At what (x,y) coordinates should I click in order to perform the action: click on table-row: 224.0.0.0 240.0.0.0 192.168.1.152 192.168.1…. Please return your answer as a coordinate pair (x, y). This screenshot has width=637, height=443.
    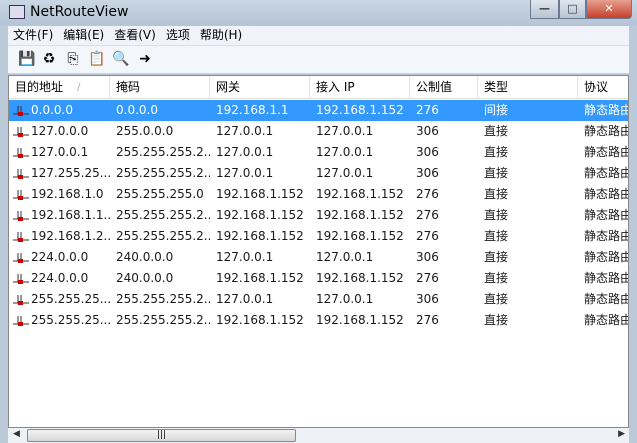
    Looking at the image, I should click on (318, 278).